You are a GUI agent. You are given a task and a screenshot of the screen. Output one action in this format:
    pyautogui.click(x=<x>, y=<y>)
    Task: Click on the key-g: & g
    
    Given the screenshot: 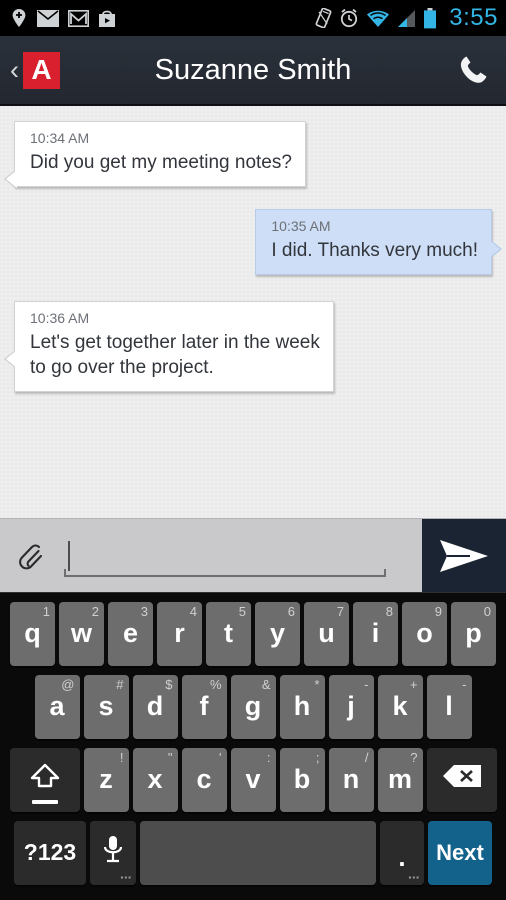 What is the action you would take?
    pyautogui.click(x=253, y=706)
    